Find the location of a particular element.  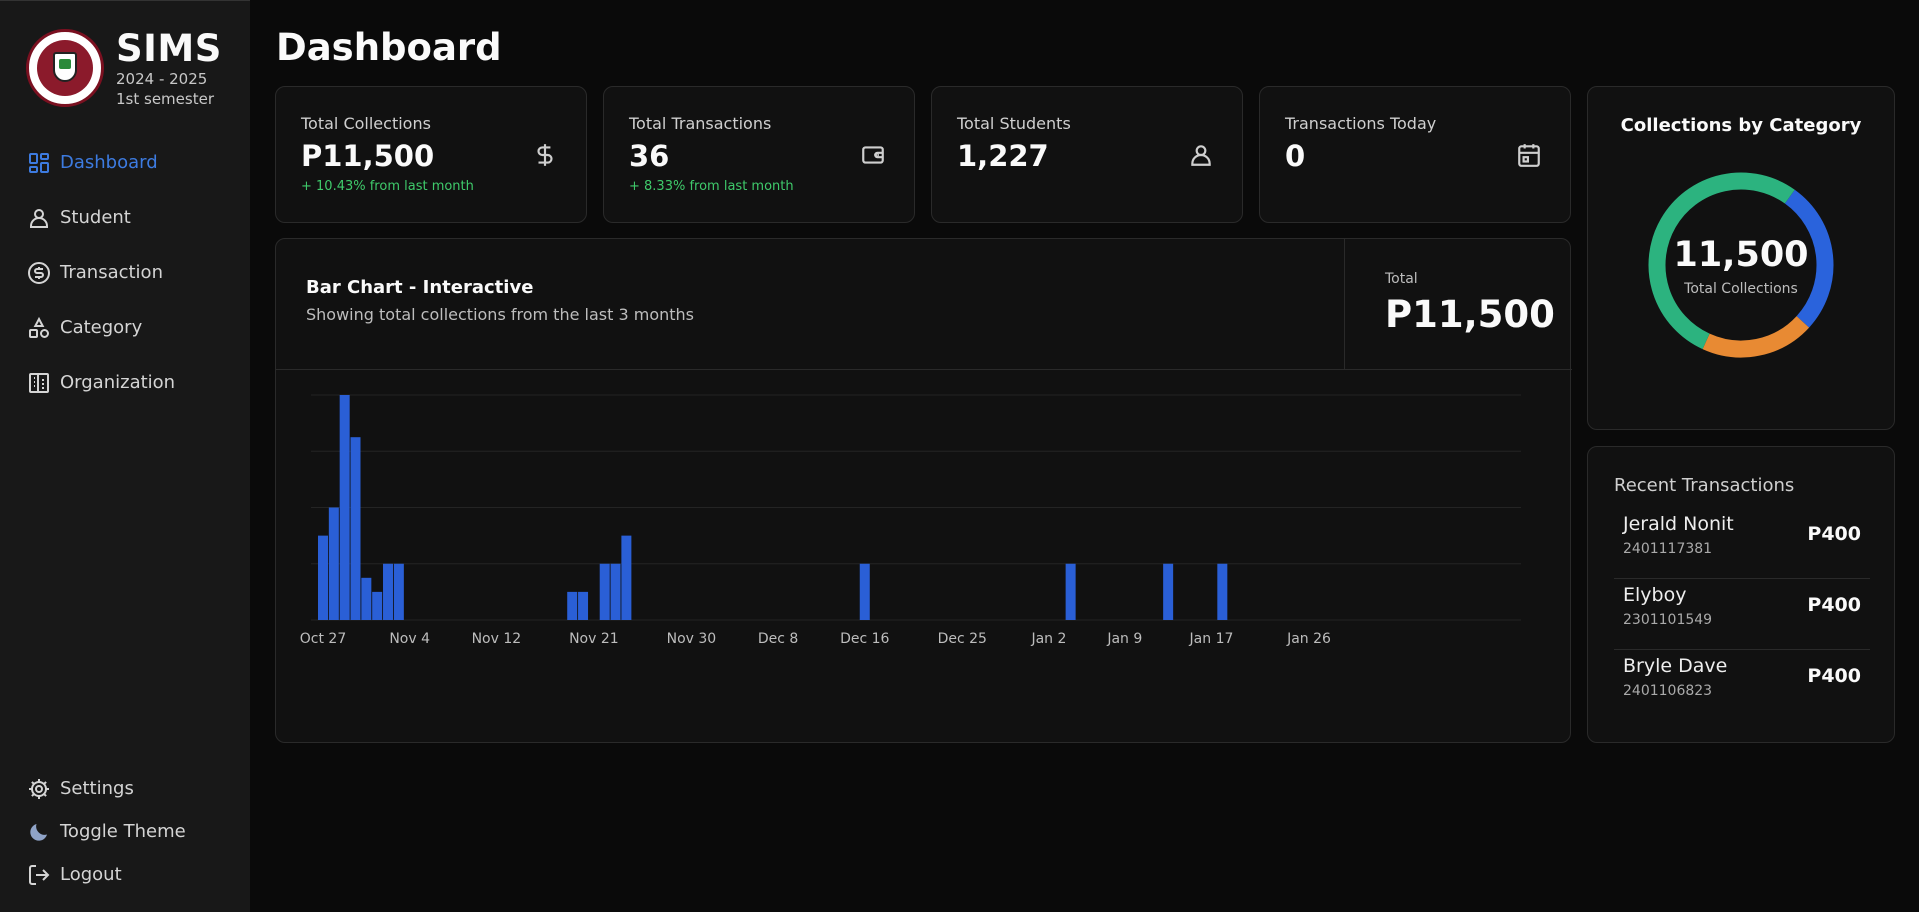

sidebar-item-transaction: Transaction is located at coordinates (131, 272).